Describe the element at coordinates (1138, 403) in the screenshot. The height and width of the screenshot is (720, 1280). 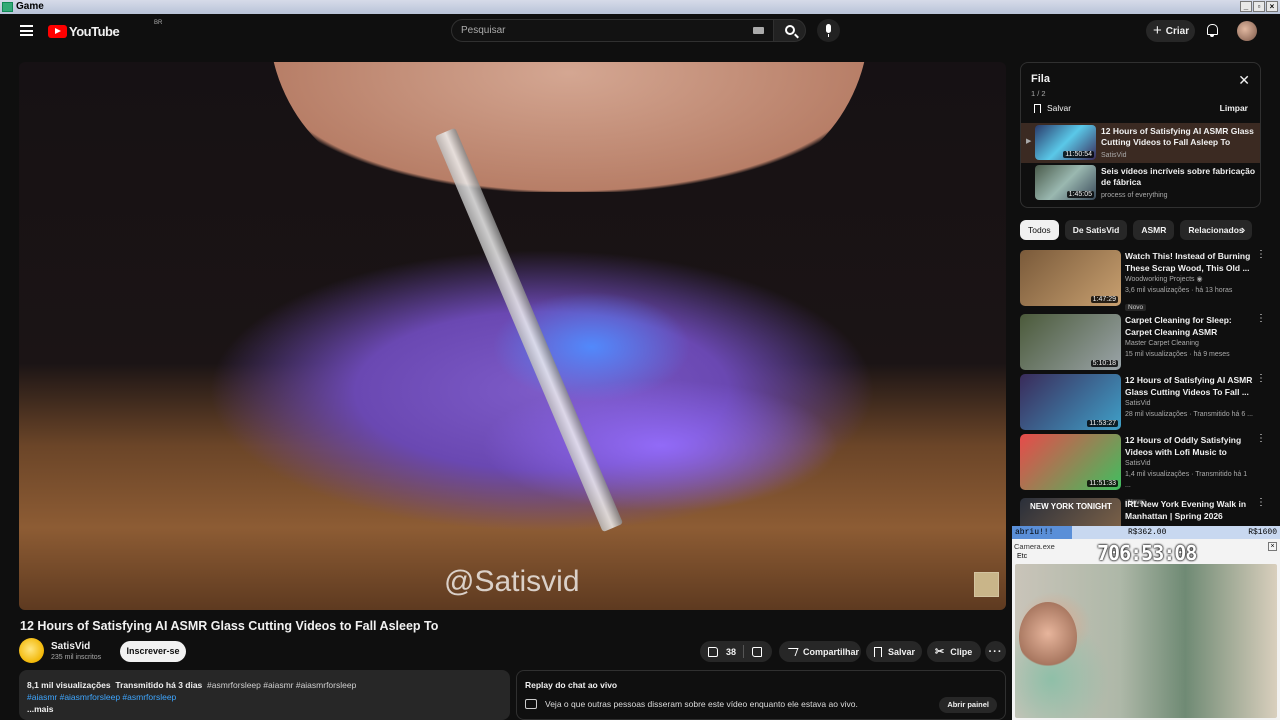
I see `recommended-channel: SatisVid` at that location.